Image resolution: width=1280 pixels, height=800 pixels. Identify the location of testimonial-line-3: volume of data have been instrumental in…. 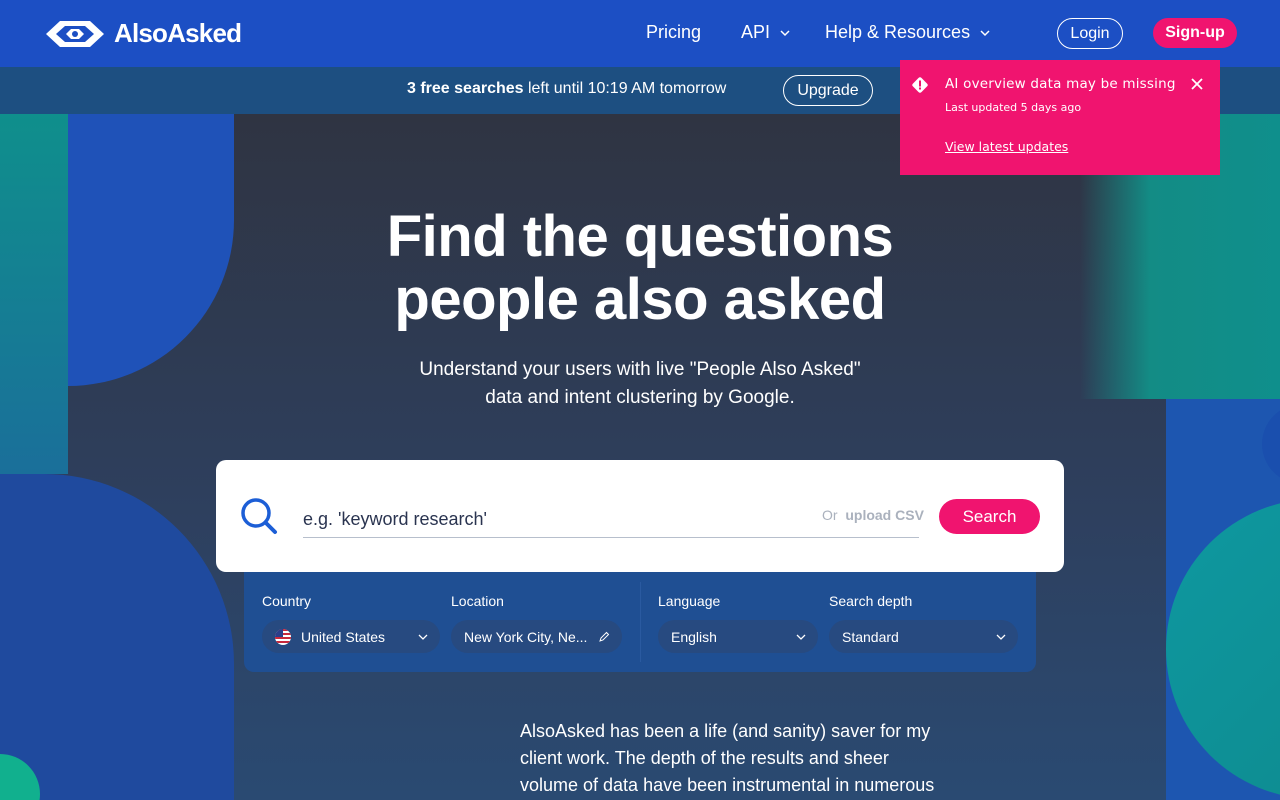
(727, 785).